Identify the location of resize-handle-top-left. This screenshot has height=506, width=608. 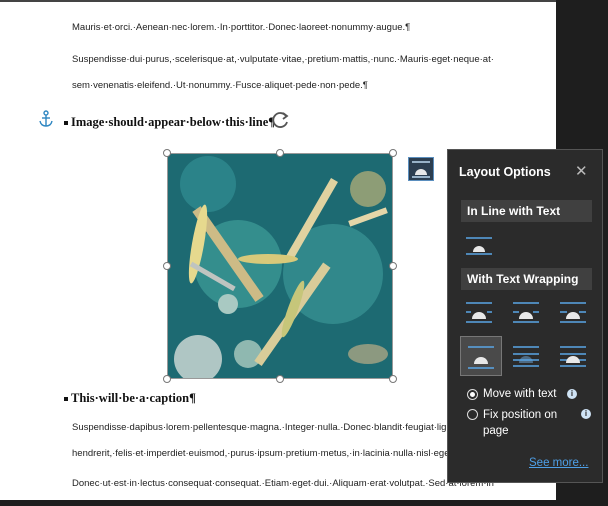
(167, 153).